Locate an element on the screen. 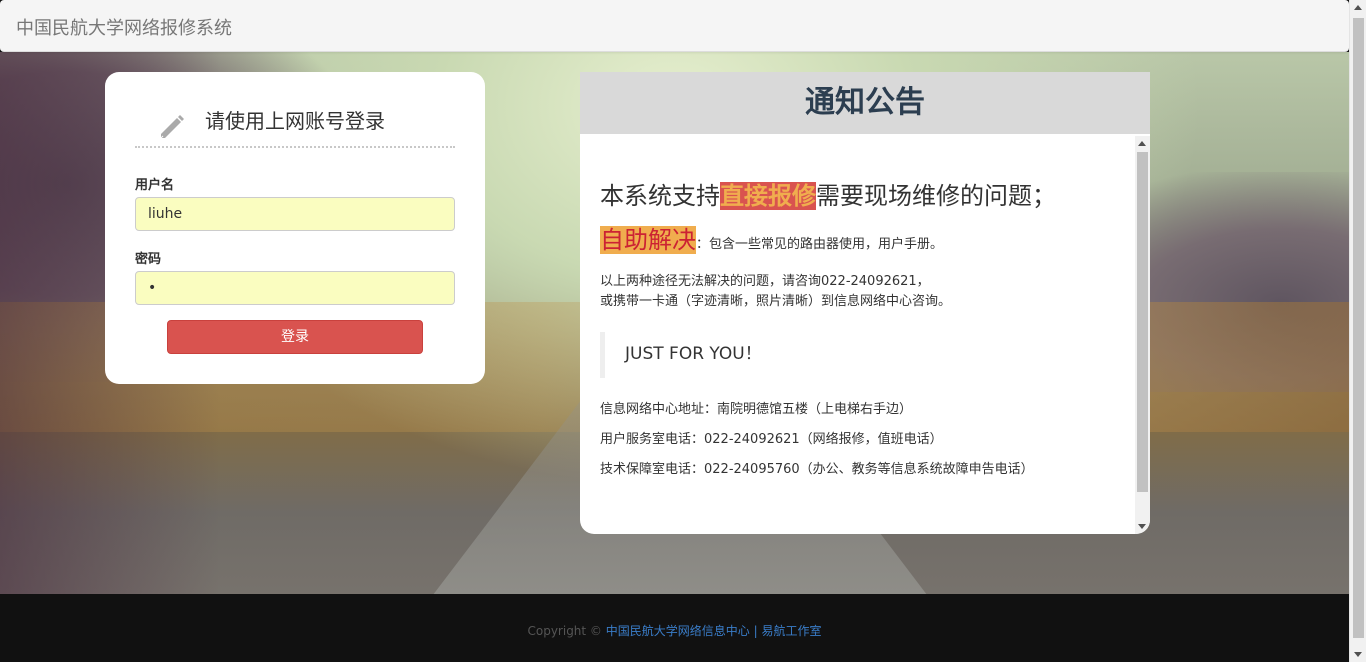 This screenshot has height=662, width=1366. pencil-icon is located at coordinates (172, 127).